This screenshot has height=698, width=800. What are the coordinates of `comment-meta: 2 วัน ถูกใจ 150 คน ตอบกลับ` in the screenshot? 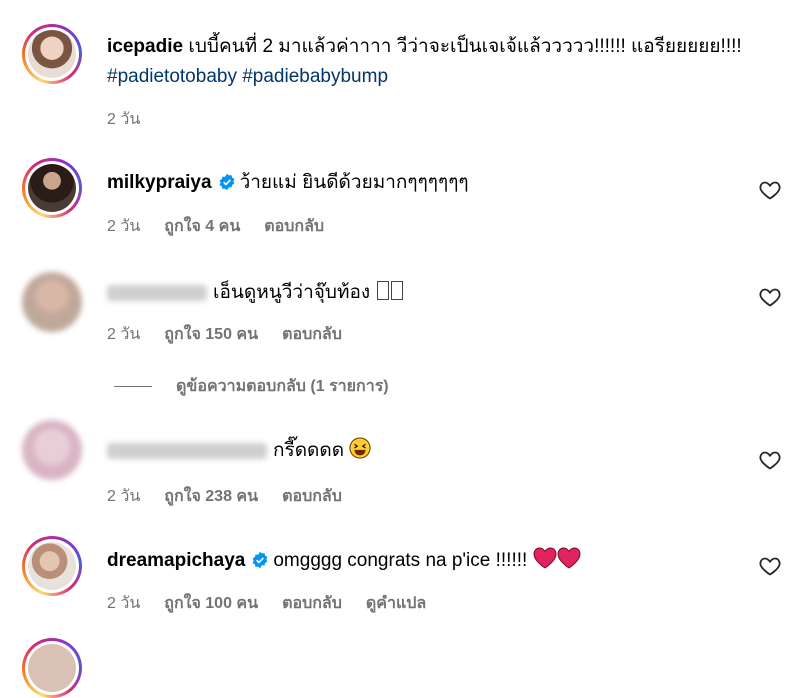 It's located at (236, 334).